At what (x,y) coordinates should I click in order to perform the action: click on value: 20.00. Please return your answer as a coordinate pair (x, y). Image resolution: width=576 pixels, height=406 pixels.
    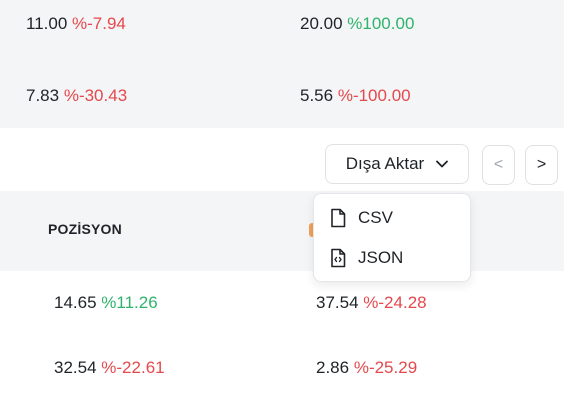
    Looking at the image, I should click on (321, 23).